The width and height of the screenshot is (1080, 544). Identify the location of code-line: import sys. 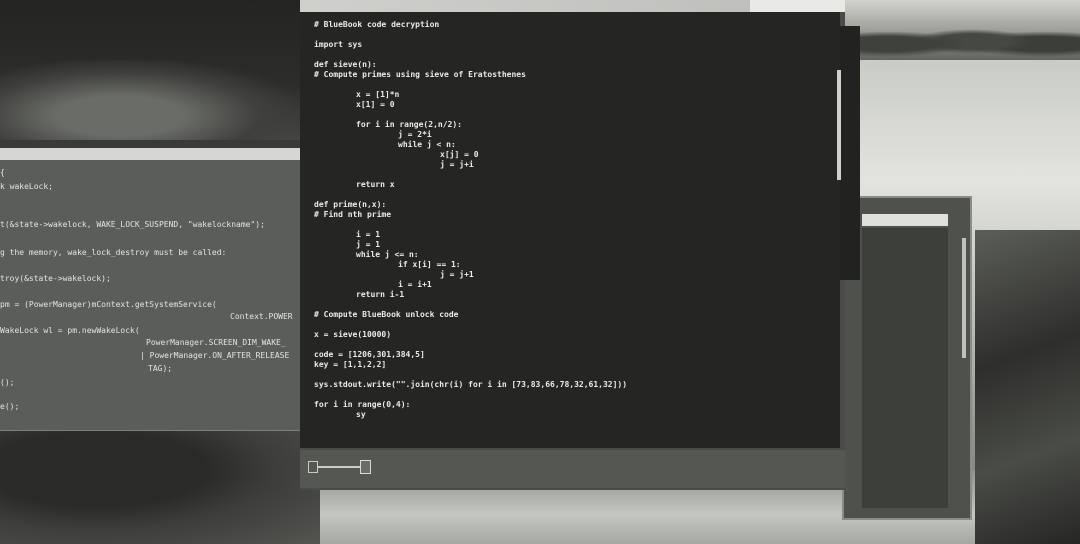
(338, 44).